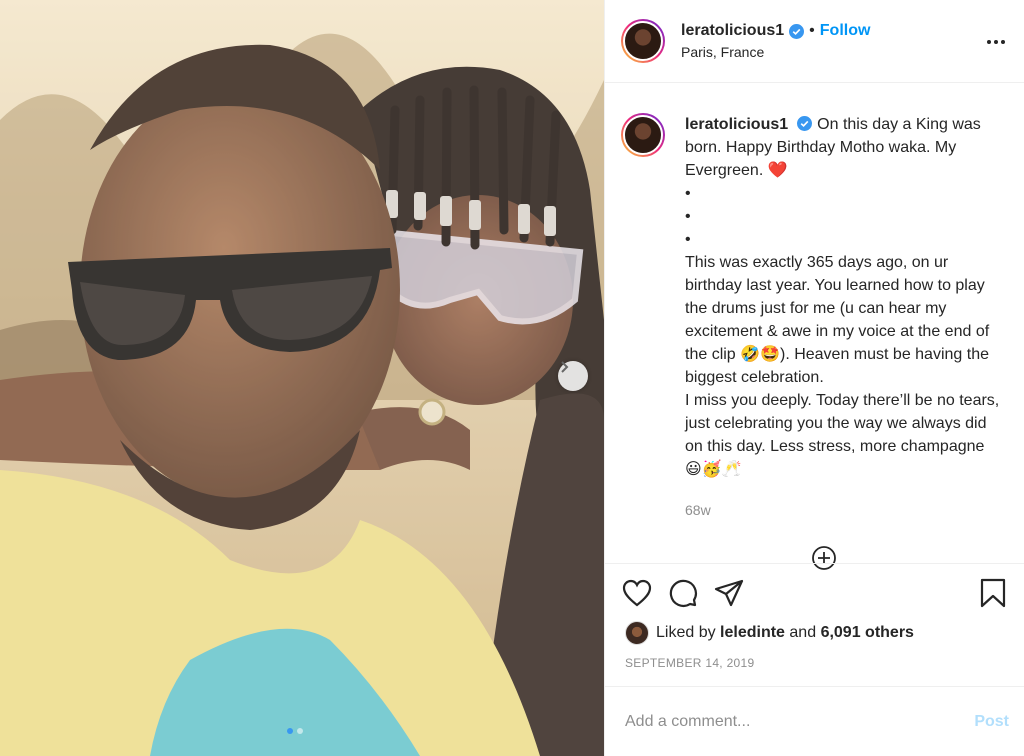 The image size is (1024, 756). I want to click on post-comment-button: Post, so click(991, 722).